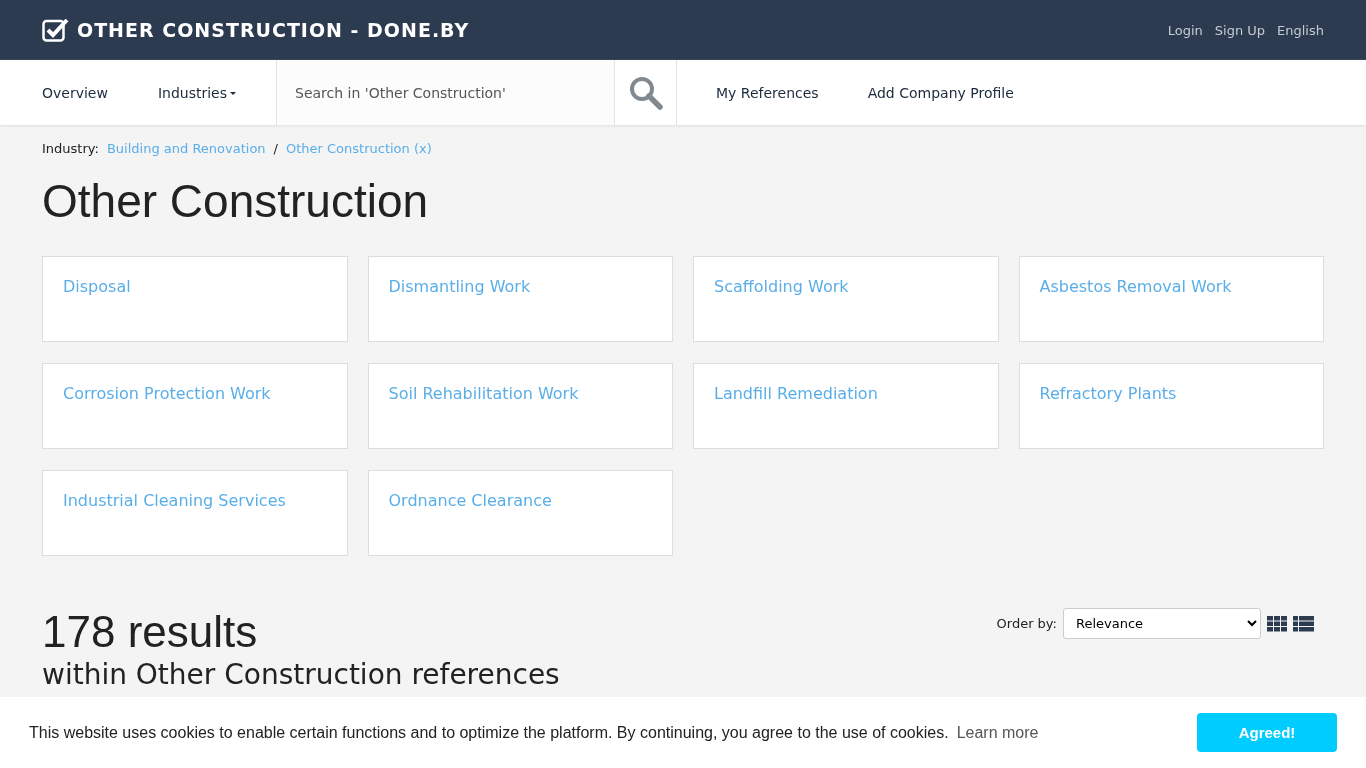 Image resolution: width=1366 pixels, height=768 pixels. What do you see at coordinates (846, 299) in the screenshot?
I see `category-card: Scaffolding Work` at bounding box center [846, 299].